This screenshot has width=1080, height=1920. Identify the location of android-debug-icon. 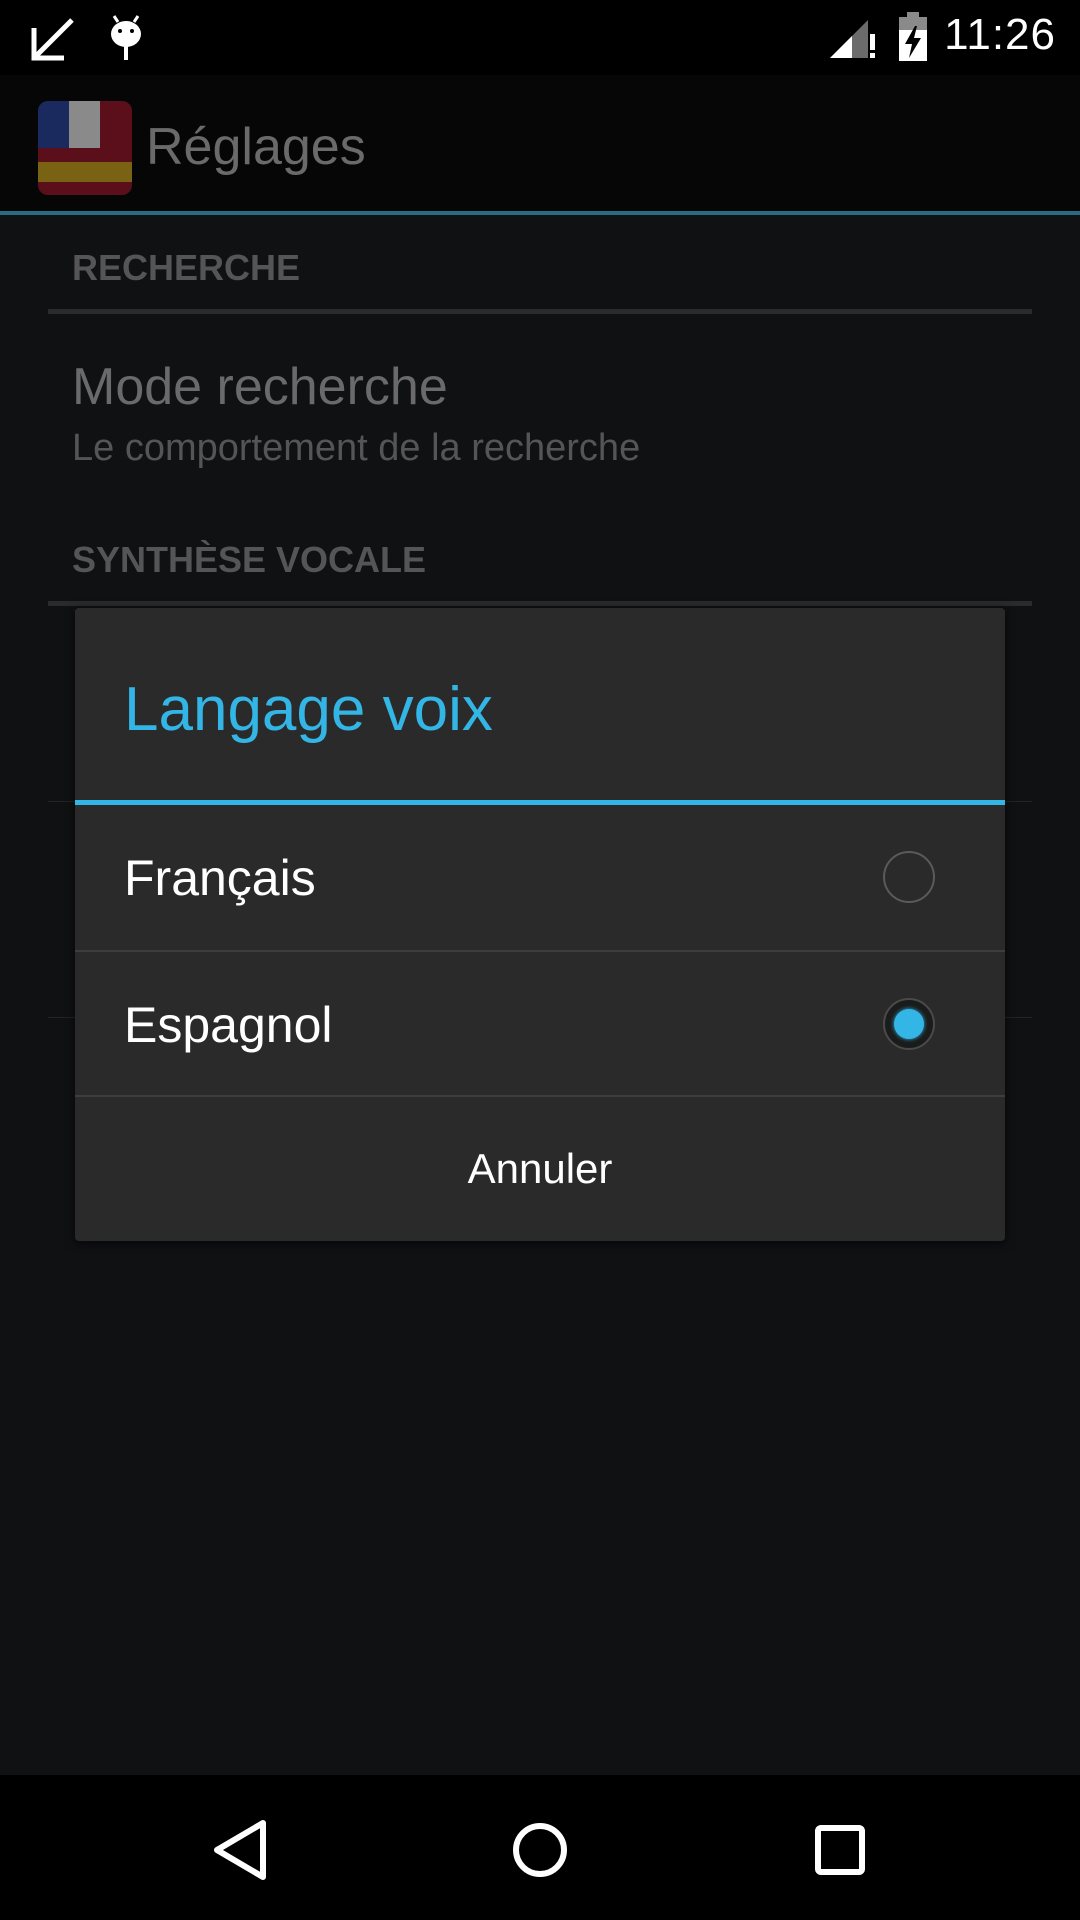
(126, 37).